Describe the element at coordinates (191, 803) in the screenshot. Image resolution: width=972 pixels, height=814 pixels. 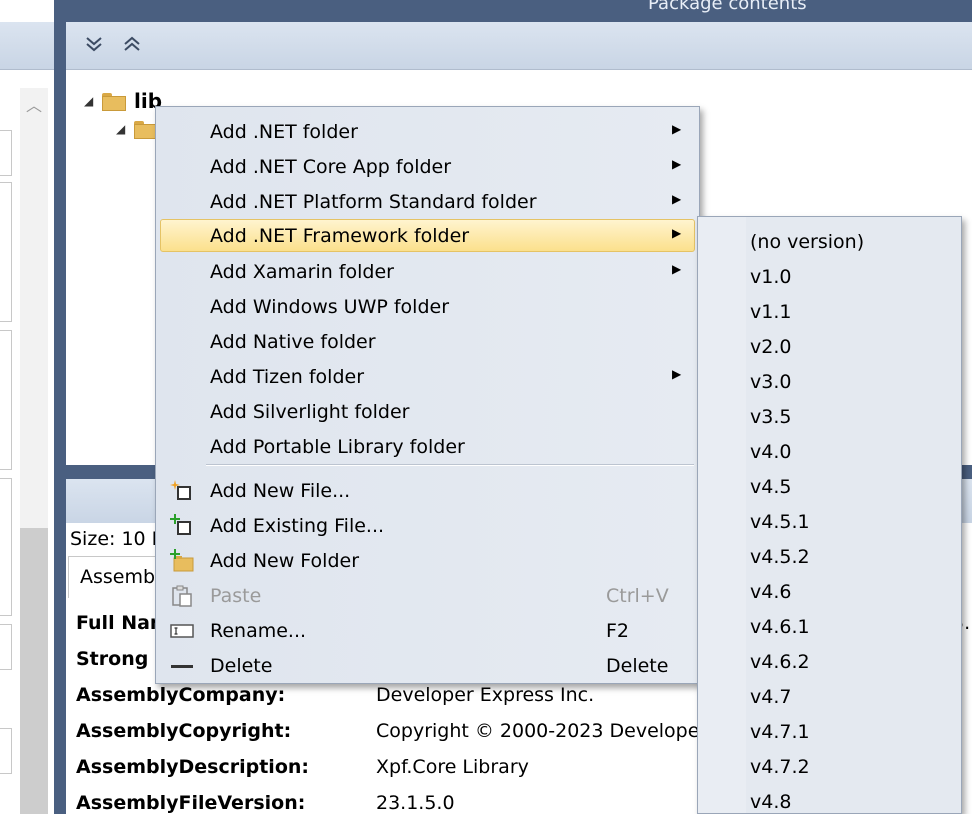
I see `prop-key-file-version: AssemblyFileVersion:` at that location.